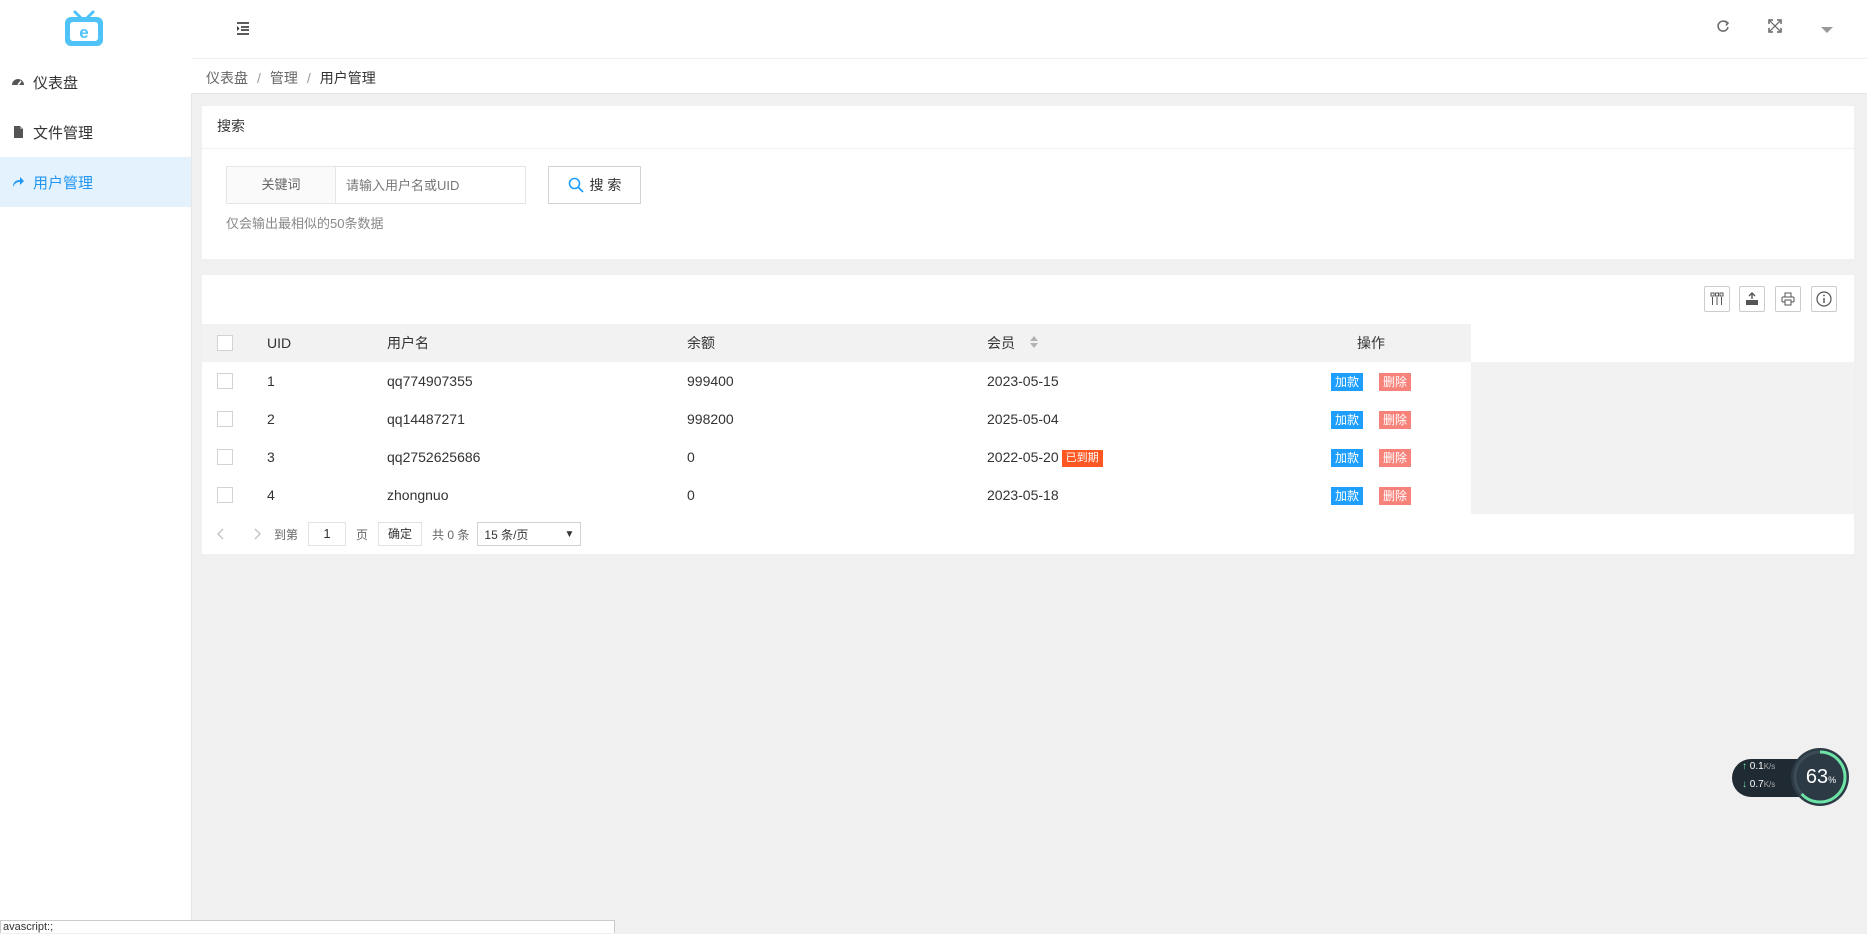 The height and width of the screenshot is (934, 1867). Describe the element at coordinates (434, 457) in the screenshot. I see `username-cell: qq2752625686` at that location.